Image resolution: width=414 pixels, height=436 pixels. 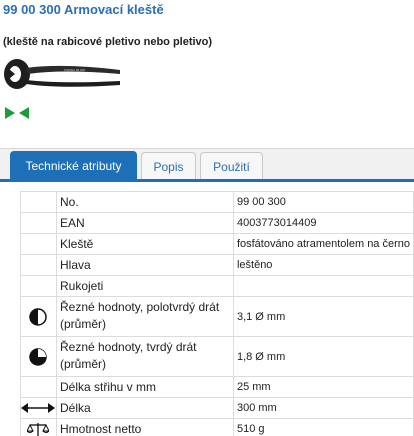 I want to click on attribute-value: 1,8 Ø mm, so click(x=323, y=356).